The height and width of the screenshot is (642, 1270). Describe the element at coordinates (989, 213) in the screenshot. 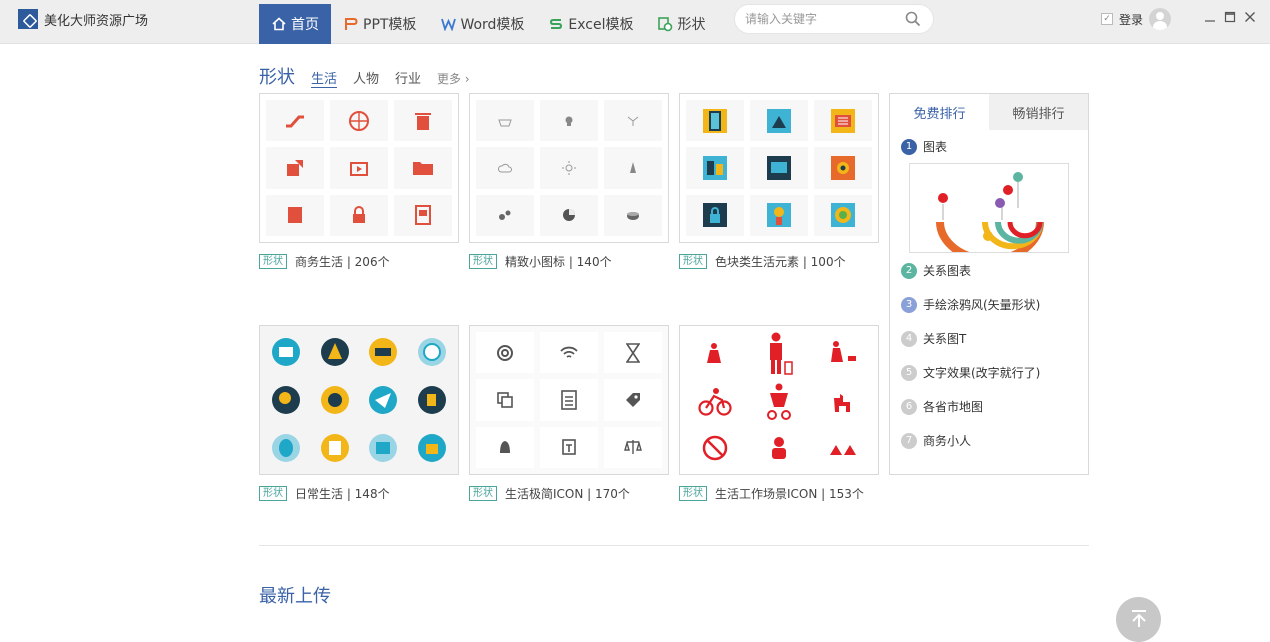

I see `ranking-preview-image` at that location.